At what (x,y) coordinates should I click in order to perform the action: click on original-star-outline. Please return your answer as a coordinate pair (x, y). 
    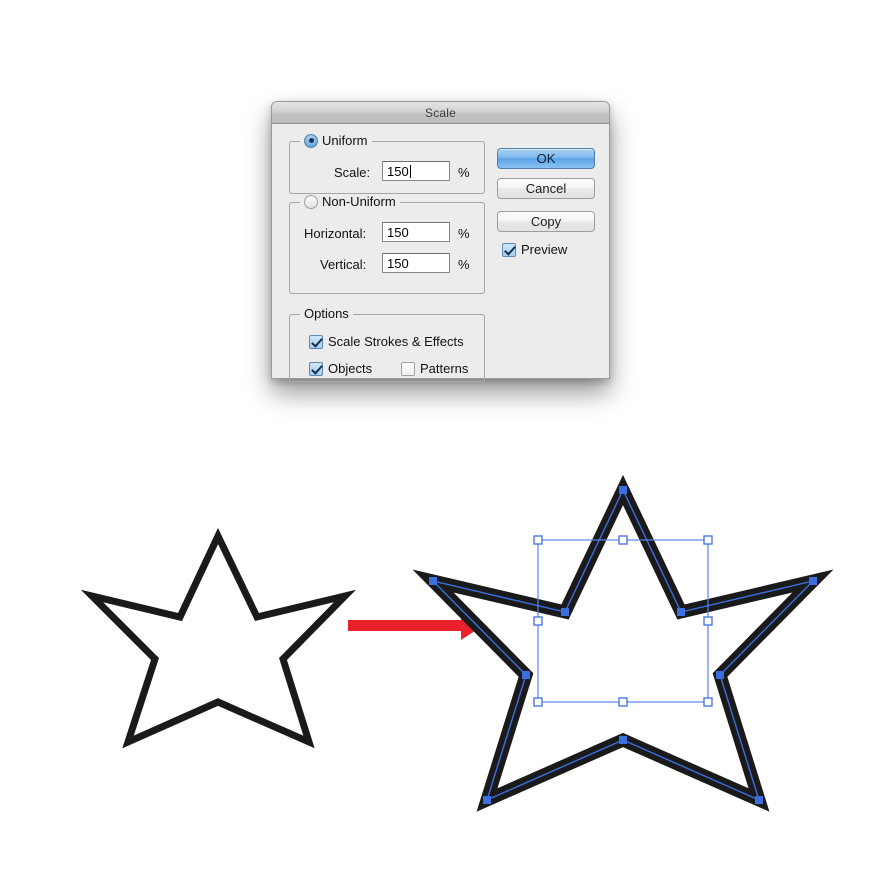
    Looking at the image, I should click on (218, 638).